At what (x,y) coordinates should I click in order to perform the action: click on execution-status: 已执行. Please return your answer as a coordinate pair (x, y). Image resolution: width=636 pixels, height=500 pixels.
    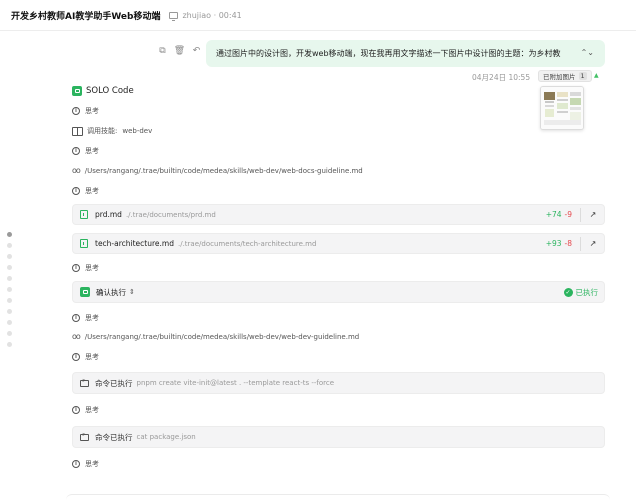
    Looking at the image, I should click on (587, 292).